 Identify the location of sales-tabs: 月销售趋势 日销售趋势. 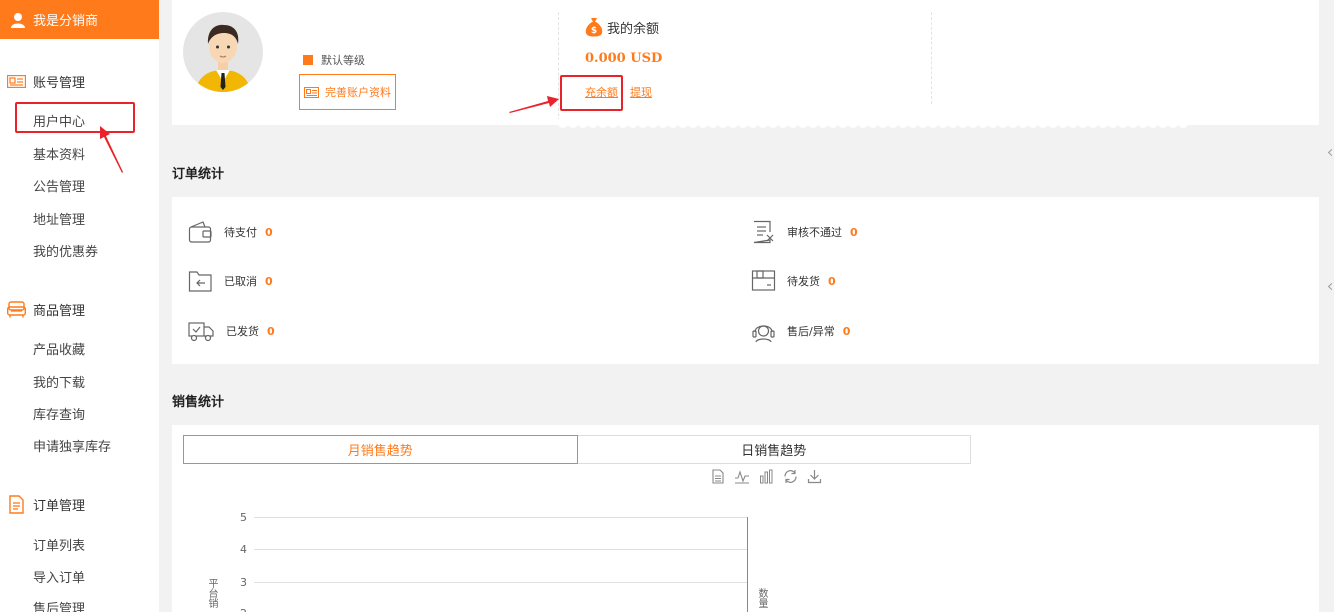
(577, 449).